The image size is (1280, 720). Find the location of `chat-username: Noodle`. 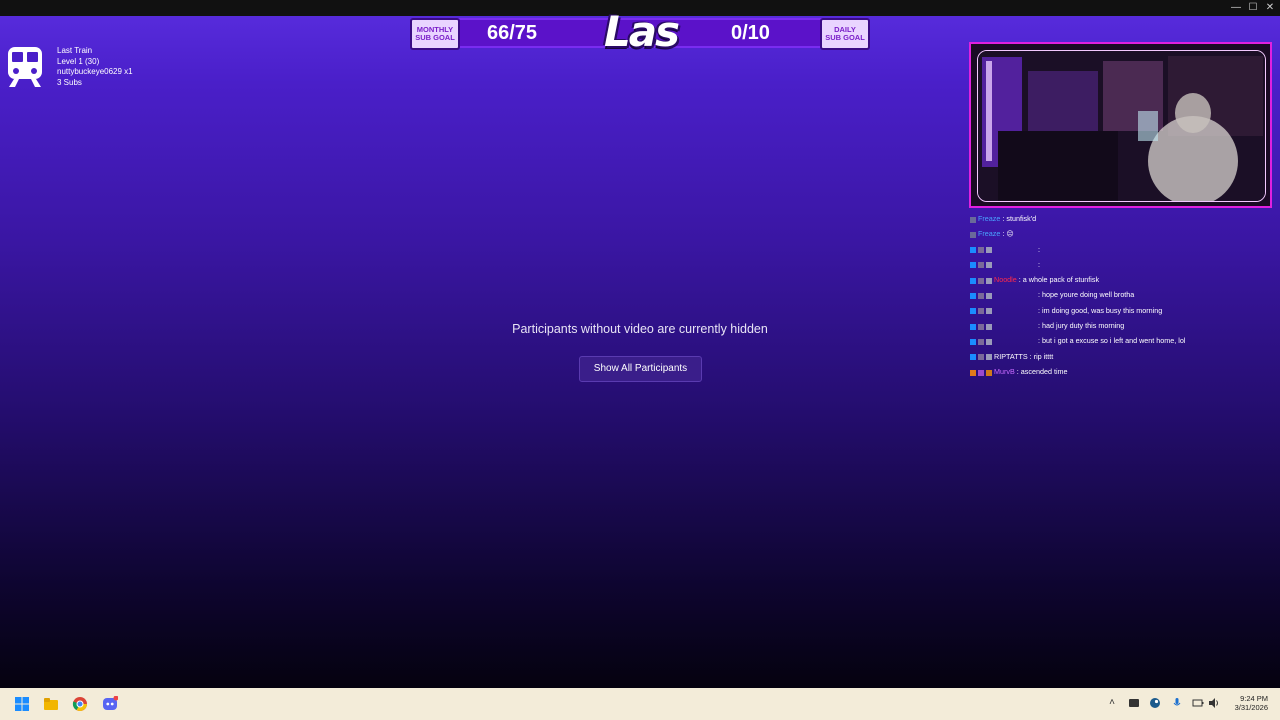

chat-username: Noodle is located at coordinates (1005, 279).